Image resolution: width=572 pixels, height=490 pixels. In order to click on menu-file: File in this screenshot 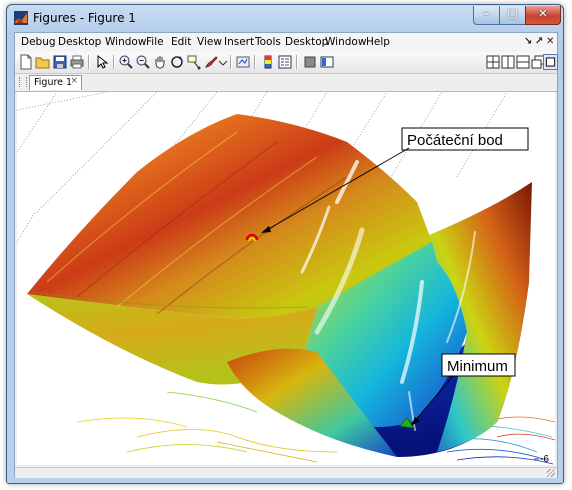, I will do `click(155, 42)`.